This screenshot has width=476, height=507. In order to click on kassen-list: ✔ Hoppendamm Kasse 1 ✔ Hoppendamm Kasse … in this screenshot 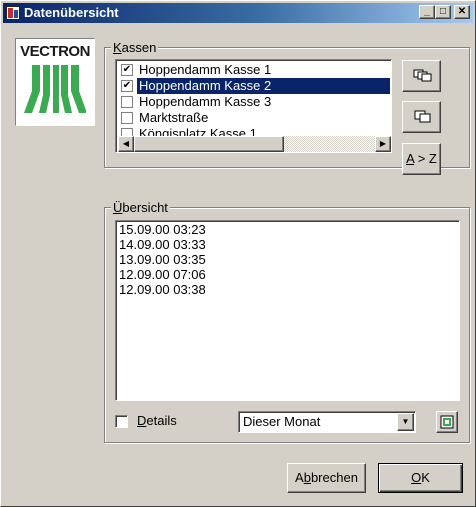, I will do `click(253, 106)`.